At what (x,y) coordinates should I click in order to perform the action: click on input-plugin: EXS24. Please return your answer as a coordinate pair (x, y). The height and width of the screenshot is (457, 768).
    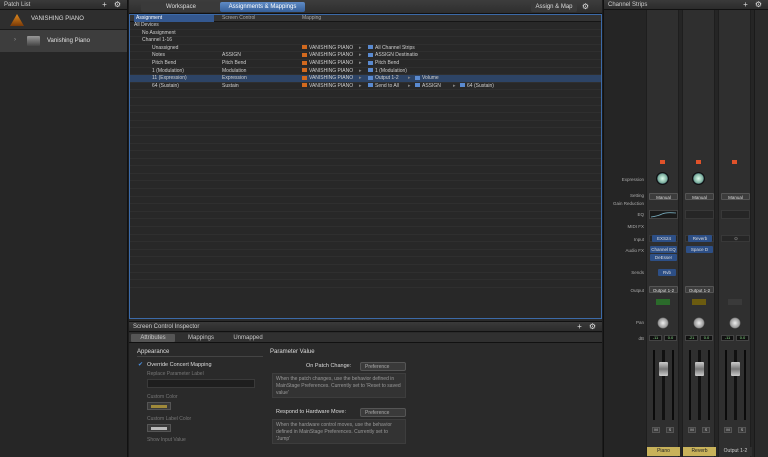
    Looking at the image, I should click on (664, 238).